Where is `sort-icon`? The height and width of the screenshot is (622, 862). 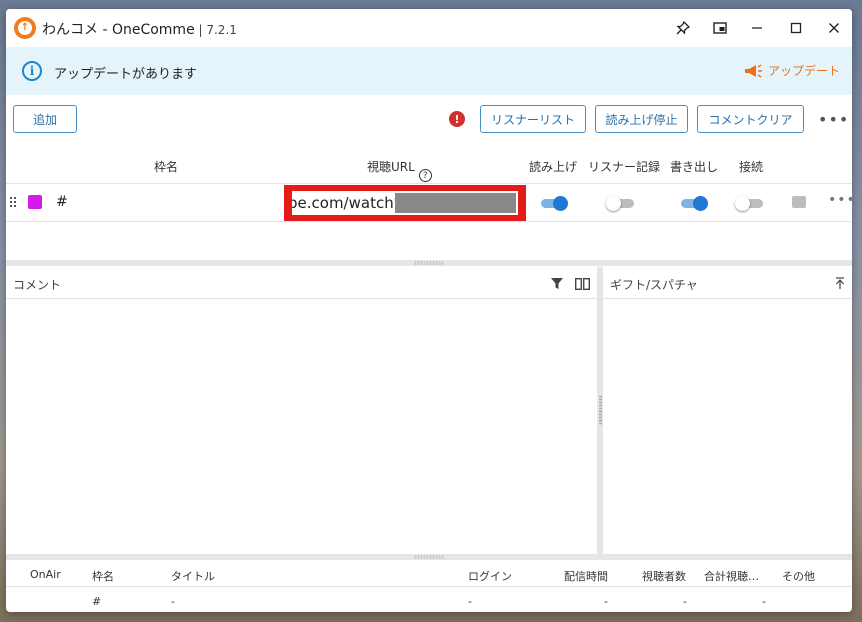 sort-icon is located at coordinates (840, 283).